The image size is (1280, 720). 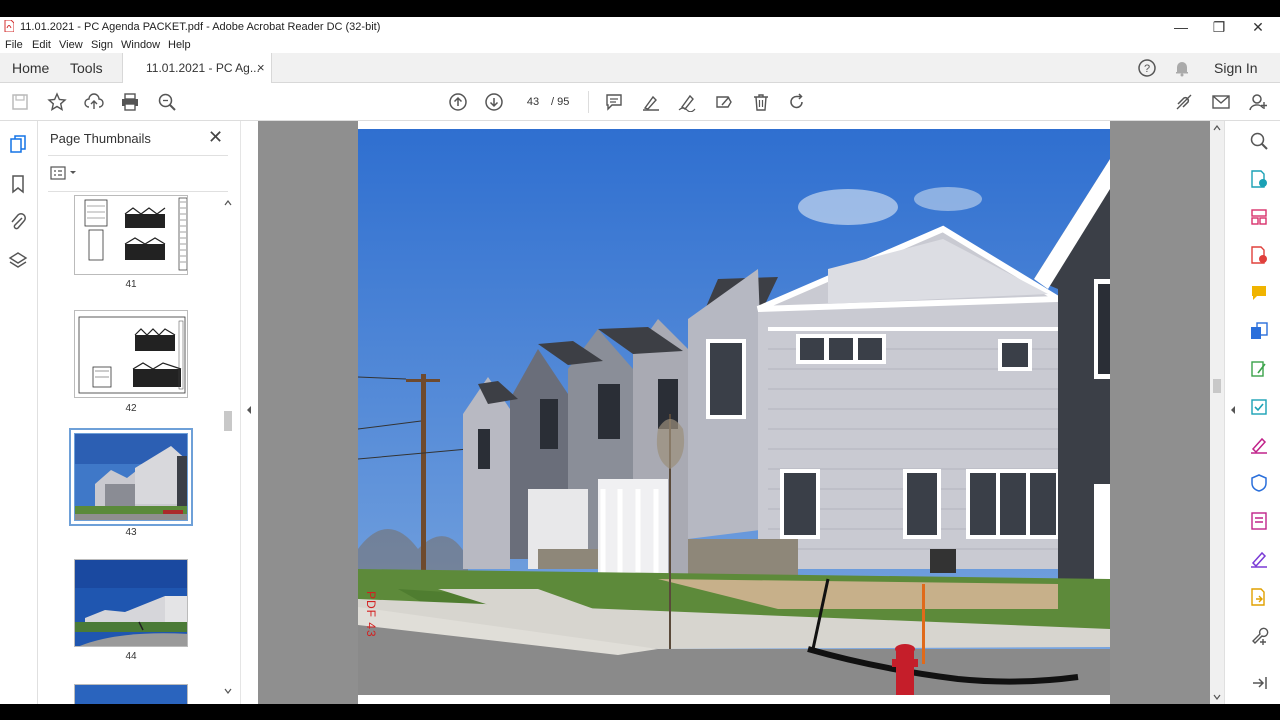 What do you see at coordinates (94, 102) in the screenshot?
I see `upload-cloud-icon` at bounding box center [94, 102].